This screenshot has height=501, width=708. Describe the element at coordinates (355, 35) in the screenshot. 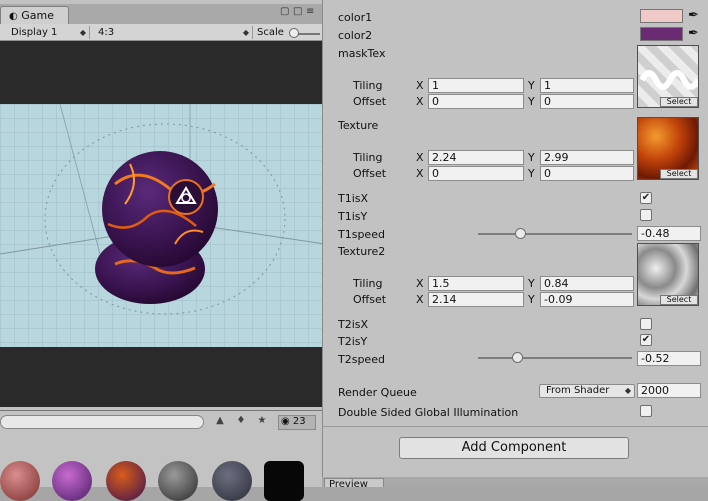

I see `color2-label: color2` at that location.